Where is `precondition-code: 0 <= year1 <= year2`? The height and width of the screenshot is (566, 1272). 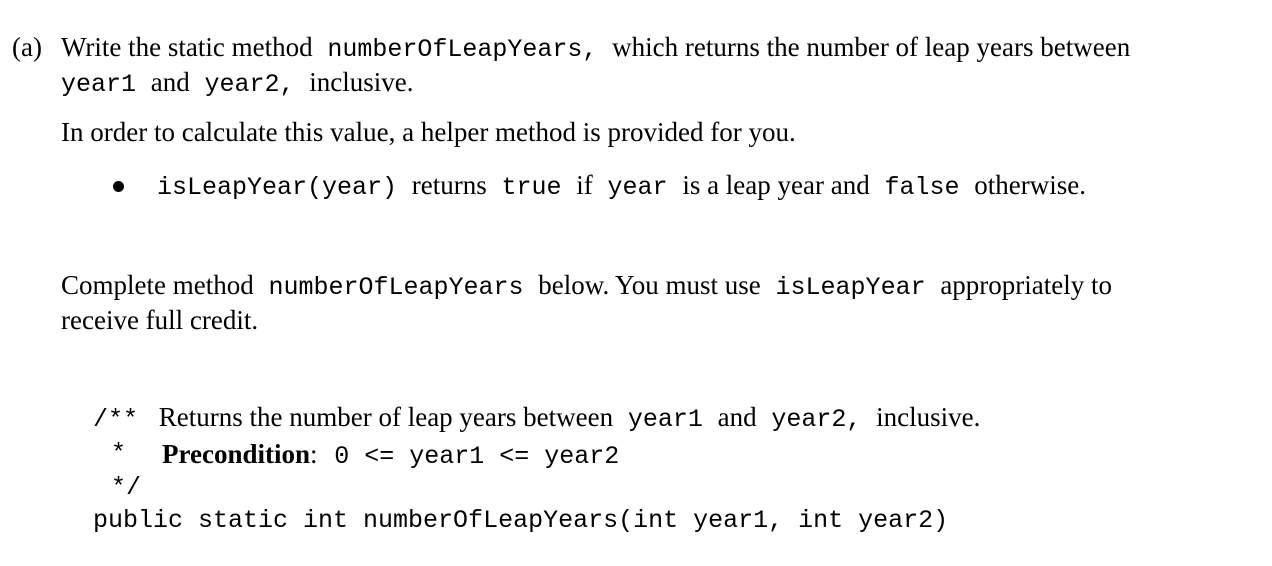
precondition-code: 0 <= year1 <= year2 is located at coordinates (477, 456).